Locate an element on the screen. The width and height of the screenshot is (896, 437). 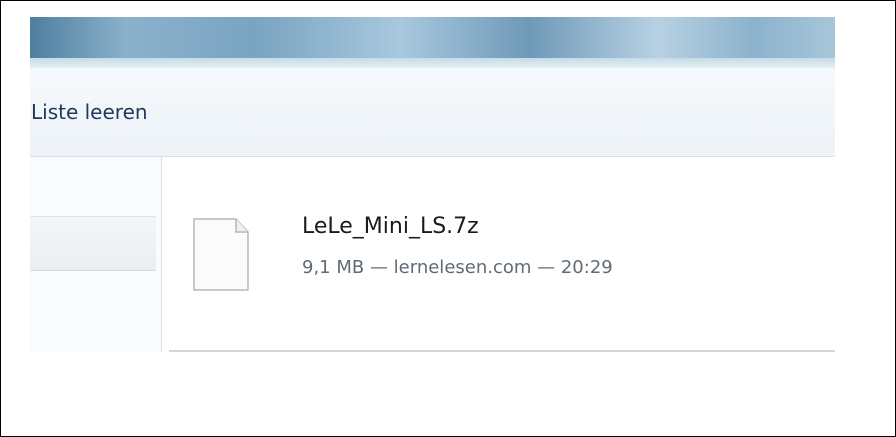
clear-list-button: Liste leeren is located at coordinates (89, 112).